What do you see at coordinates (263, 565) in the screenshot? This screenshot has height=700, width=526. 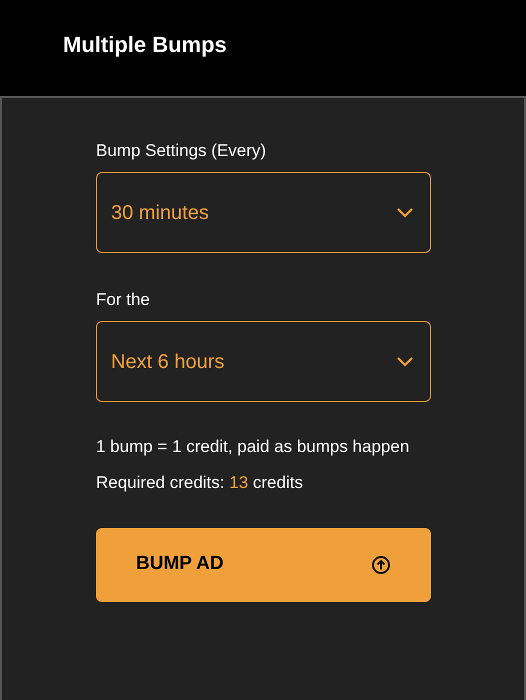 I see `bump-ad-button: BUMP AD` at bounding box center [263, 565].